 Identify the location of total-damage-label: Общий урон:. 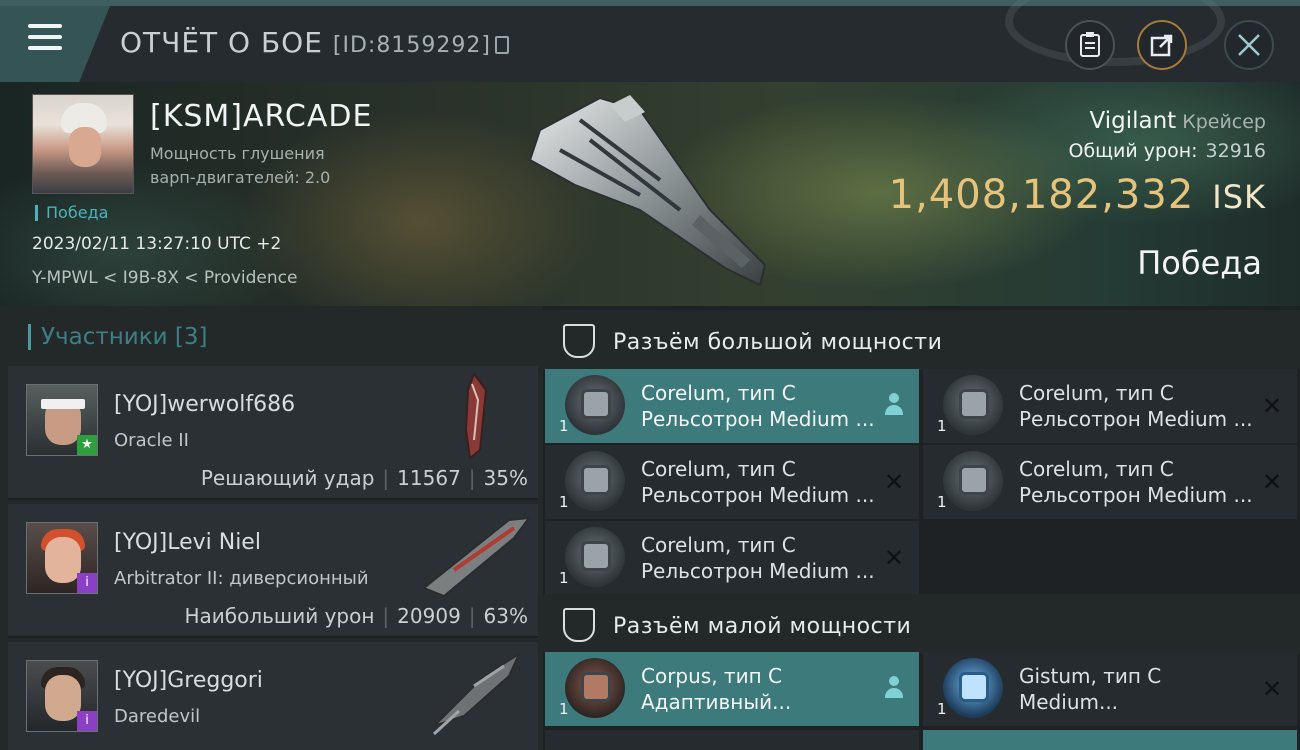
(1133, 151).